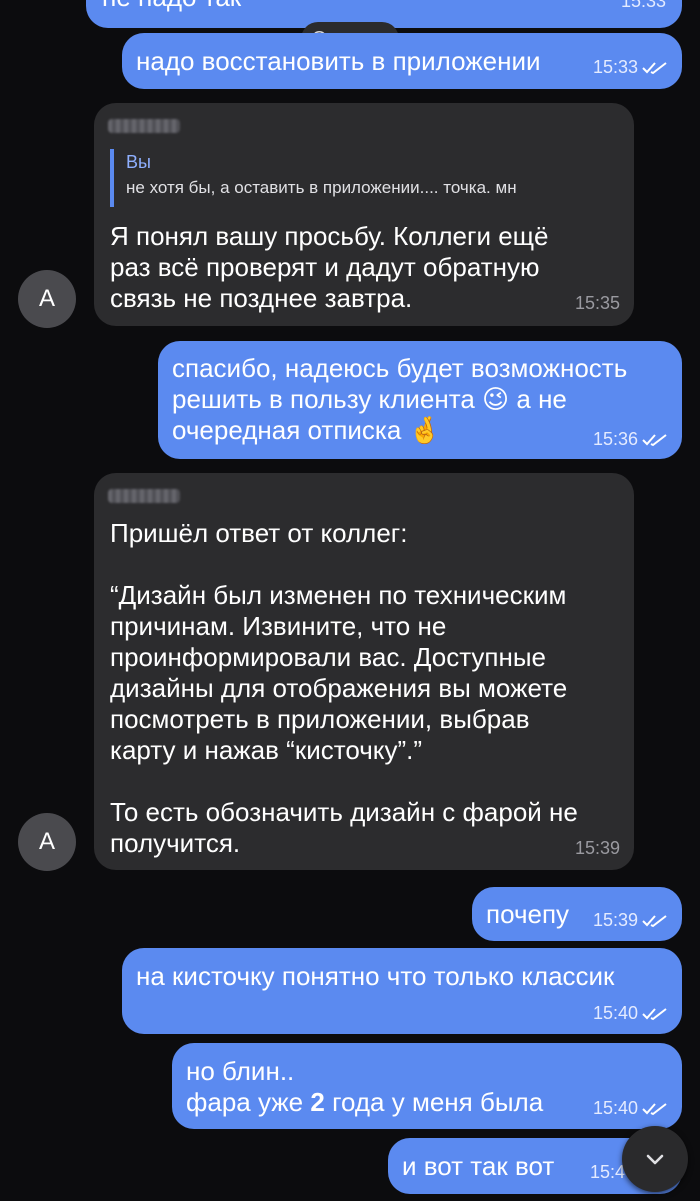  Describe the element at coordinates (338, 595) in the screenshot. I see `message-line: “Дизайн был изменен по техническим` at that location.